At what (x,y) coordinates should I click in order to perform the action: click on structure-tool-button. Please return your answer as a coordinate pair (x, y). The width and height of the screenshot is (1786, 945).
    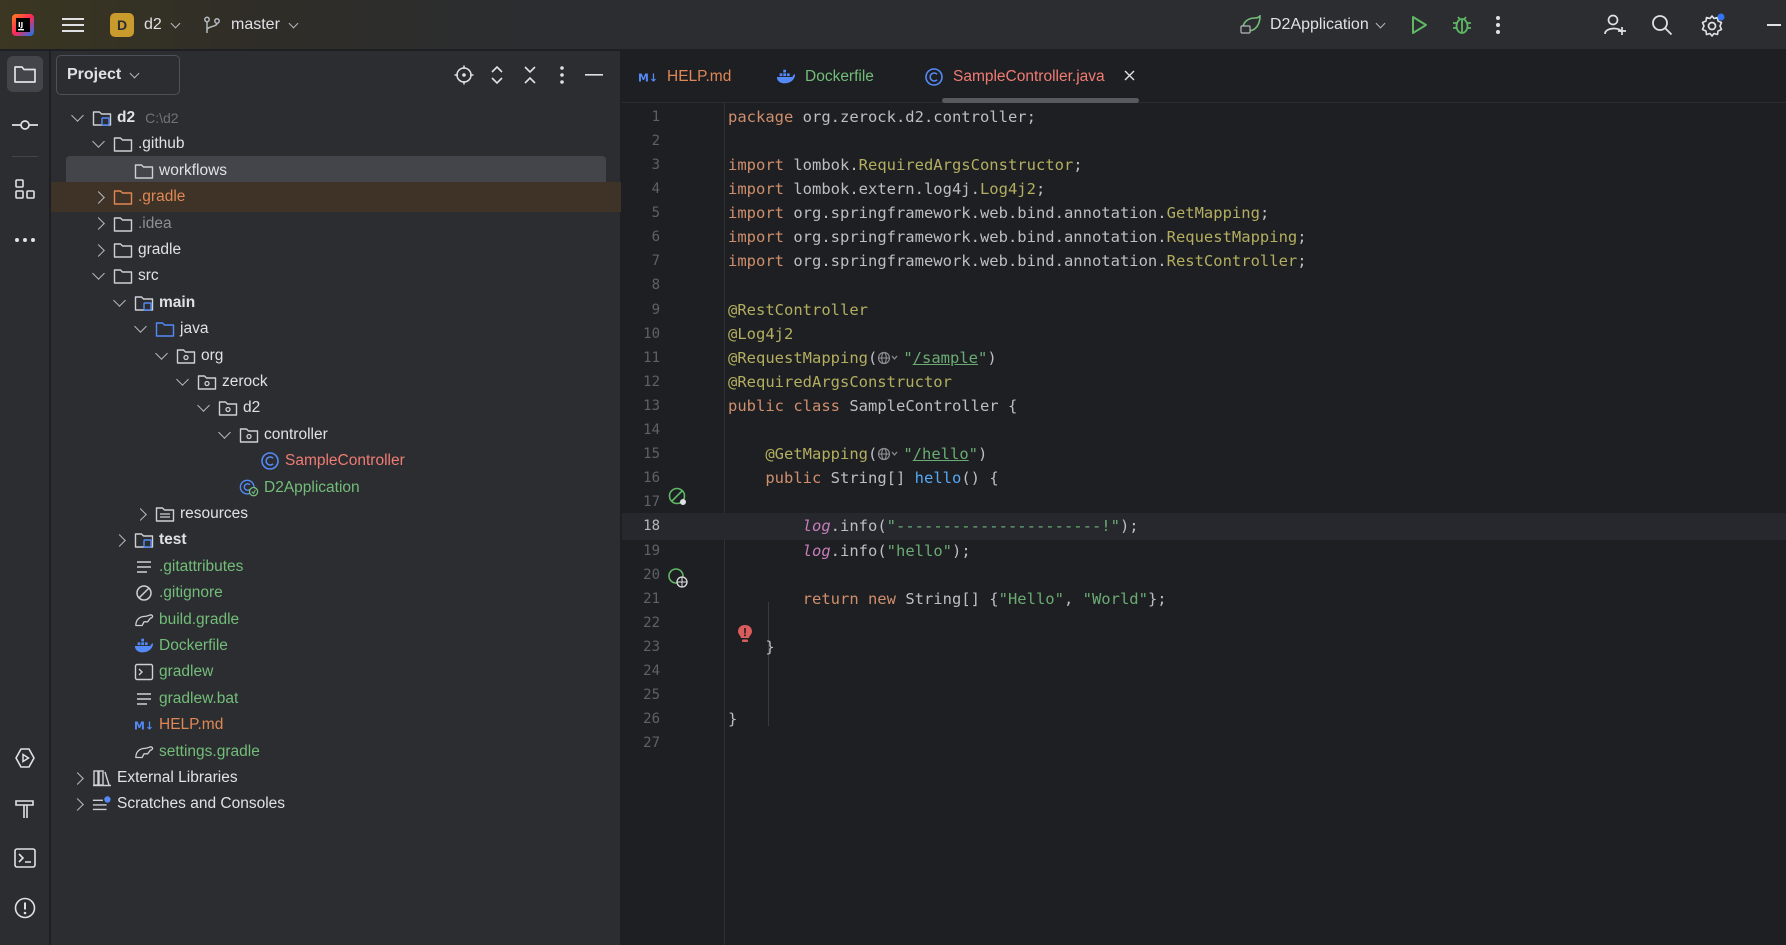
    Looking at the image, I should click on (25, 189).